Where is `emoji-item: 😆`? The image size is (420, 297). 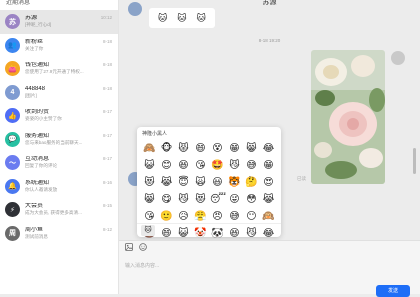
emoji-item: 😆 is located at coordinates (183, 165).